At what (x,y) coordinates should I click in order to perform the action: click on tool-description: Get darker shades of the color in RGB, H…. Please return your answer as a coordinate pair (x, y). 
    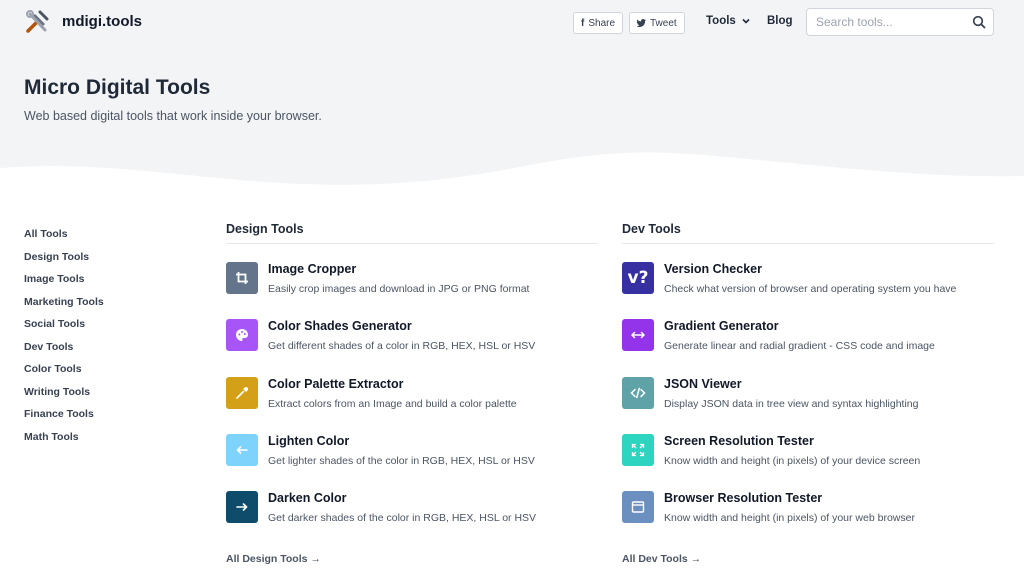
    Looking at the image, I should click on (402, 518).